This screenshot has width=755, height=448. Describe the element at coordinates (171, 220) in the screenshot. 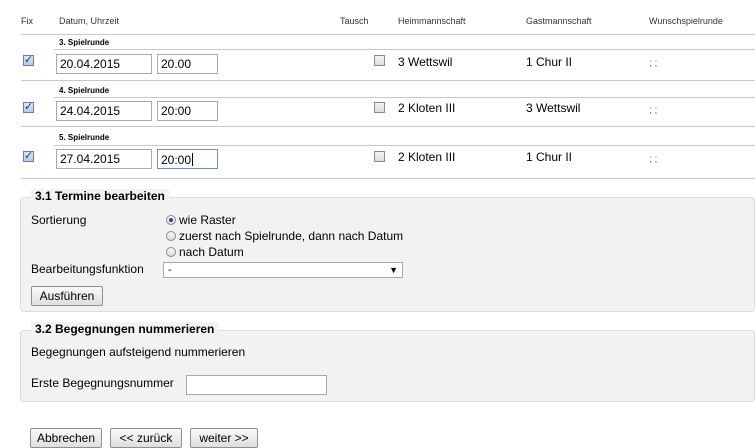

I see `sort-radio-raster` at that location.